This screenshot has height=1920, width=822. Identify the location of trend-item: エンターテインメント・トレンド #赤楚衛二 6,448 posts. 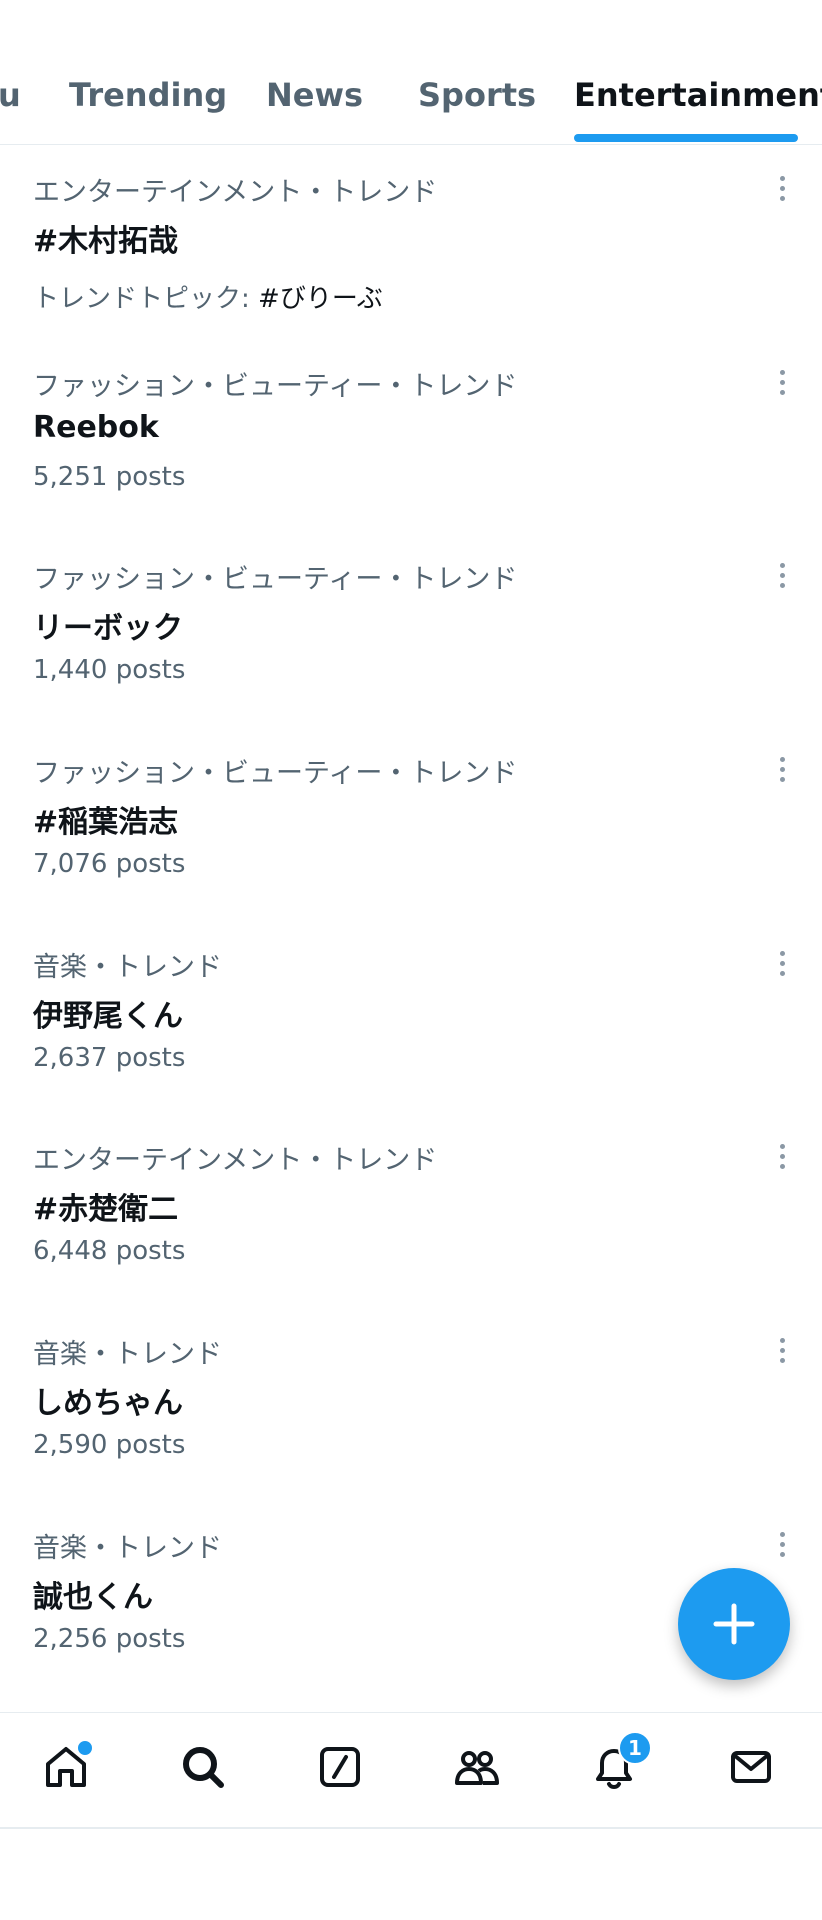
(411, 1213).